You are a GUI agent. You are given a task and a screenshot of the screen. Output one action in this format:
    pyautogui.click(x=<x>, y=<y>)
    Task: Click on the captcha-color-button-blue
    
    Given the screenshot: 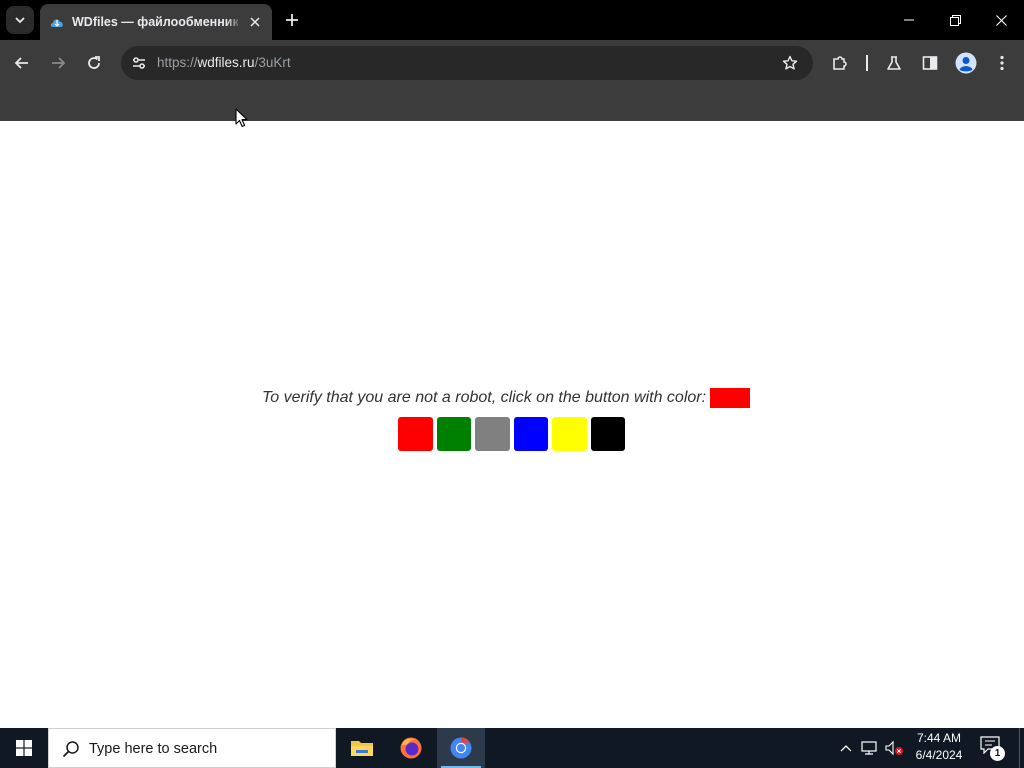 What is the action you would take?
    pyautogui.click(x=530, y=434)
    